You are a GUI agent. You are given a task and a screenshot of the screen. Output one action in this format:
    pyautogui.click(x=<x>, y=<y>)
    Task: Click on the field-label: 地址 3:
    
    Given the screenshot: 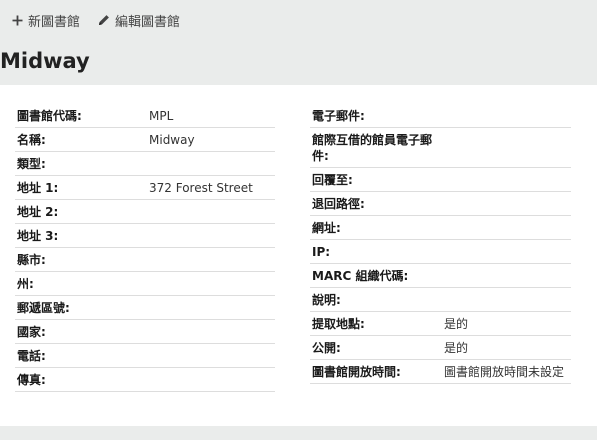 What is the action you would take?
    pyautogui.click(x=38, y=236)
    